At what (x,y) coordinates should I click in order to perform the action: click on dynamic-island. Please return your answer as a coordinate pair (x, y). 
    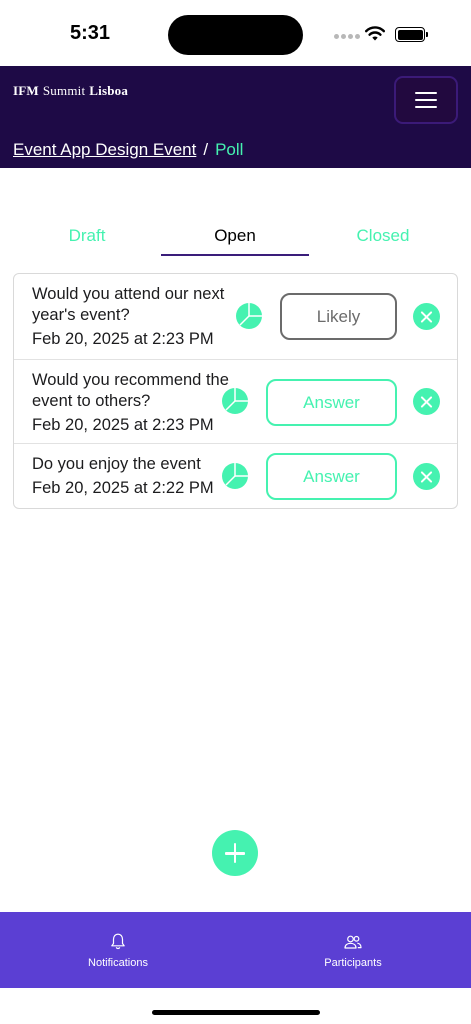
    Looking at the image, I should click on (235, 35).